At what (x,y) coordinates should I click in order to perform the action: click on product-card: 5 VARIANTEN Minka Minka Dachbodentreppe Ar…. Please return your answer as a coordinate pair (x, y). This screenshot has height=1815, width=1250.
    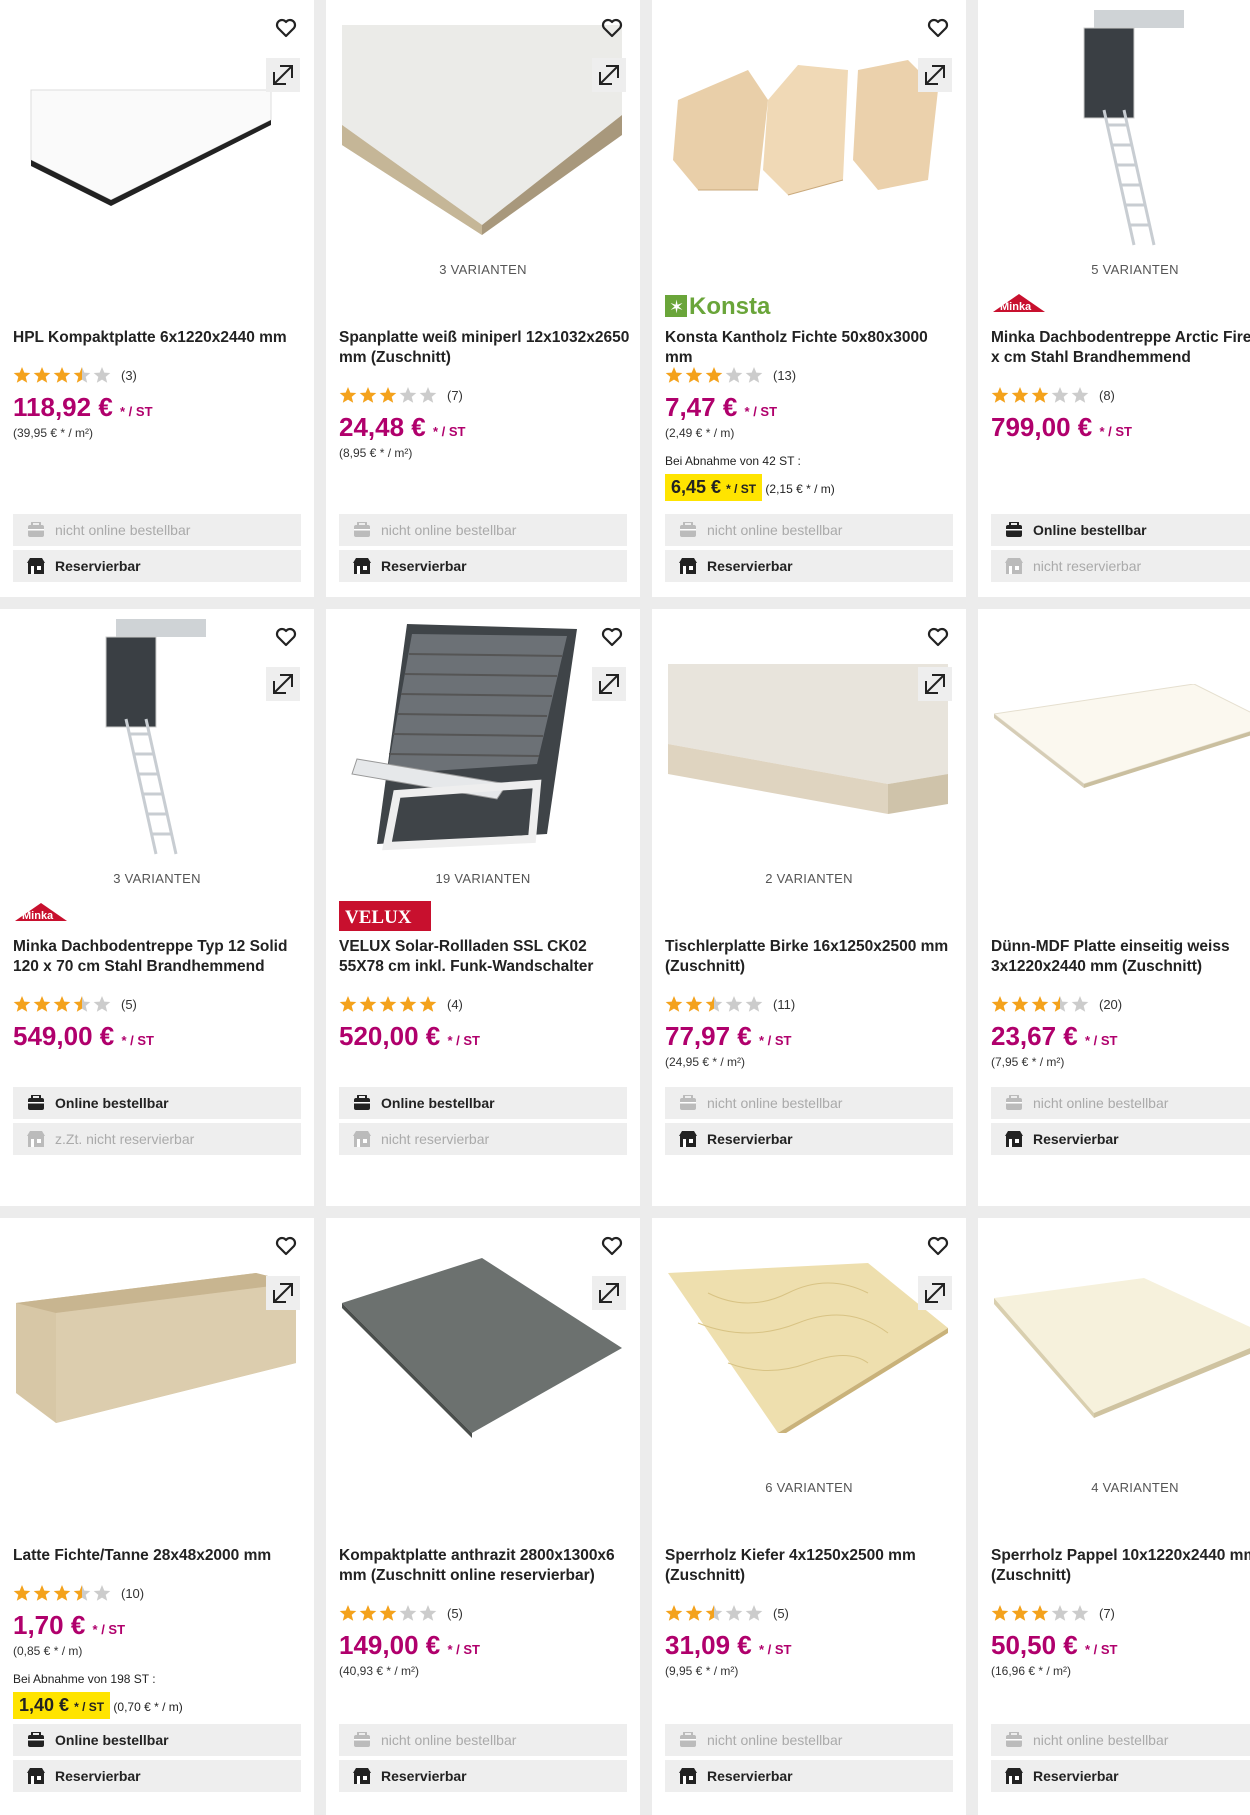
    Looking at the image, I should click on (1114, 298).